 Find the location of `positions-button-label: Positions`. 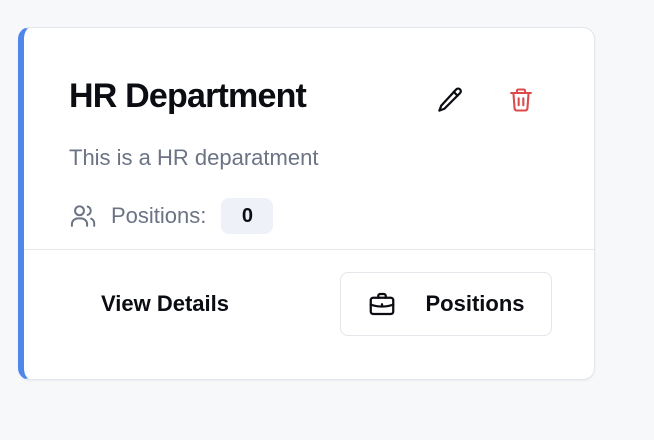

positions-button-label: Positions is located at coordinates (475, 303).